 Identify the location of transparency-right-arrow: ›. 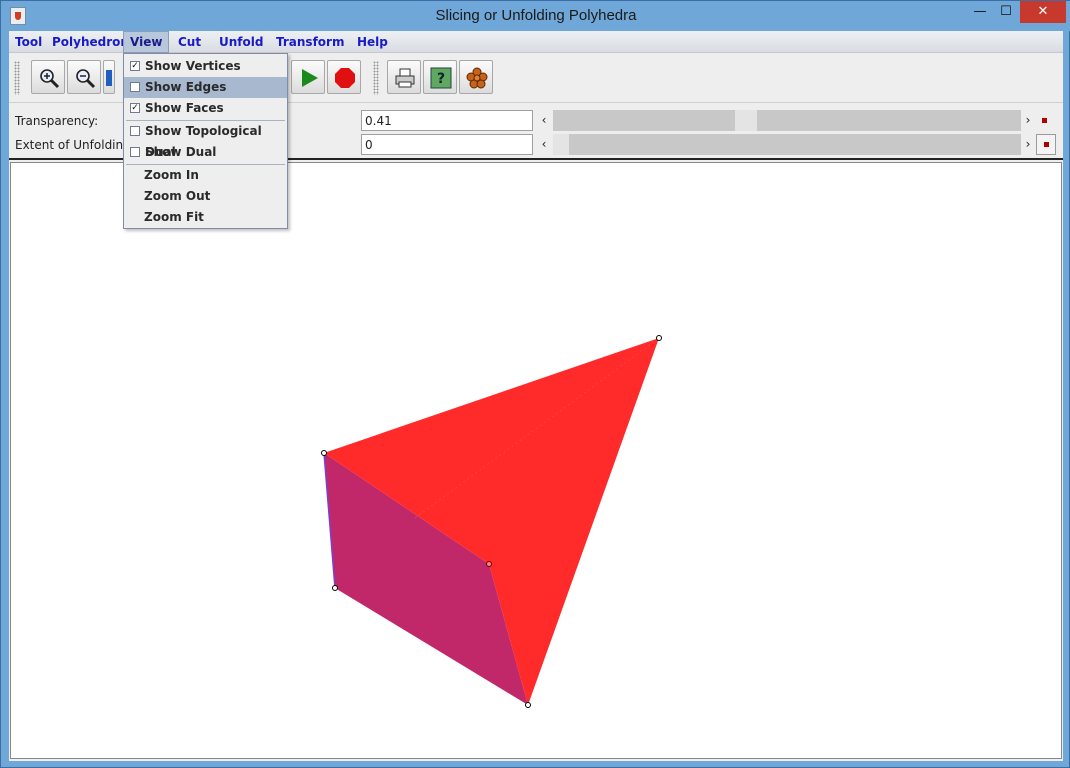
(1028, 120).